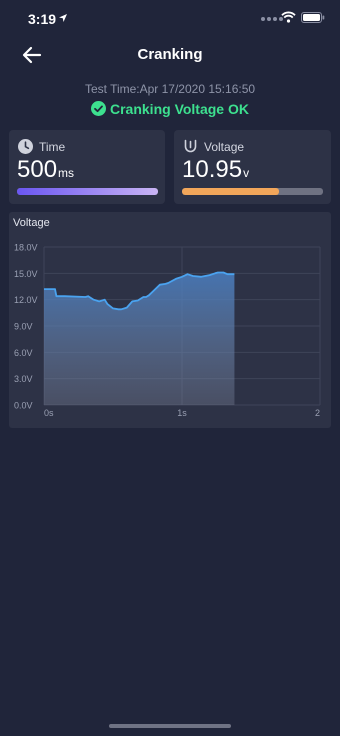 This screenshot has height=736, width=340. I want to click on y-tick-label: 12.0V, so click(26, 300).